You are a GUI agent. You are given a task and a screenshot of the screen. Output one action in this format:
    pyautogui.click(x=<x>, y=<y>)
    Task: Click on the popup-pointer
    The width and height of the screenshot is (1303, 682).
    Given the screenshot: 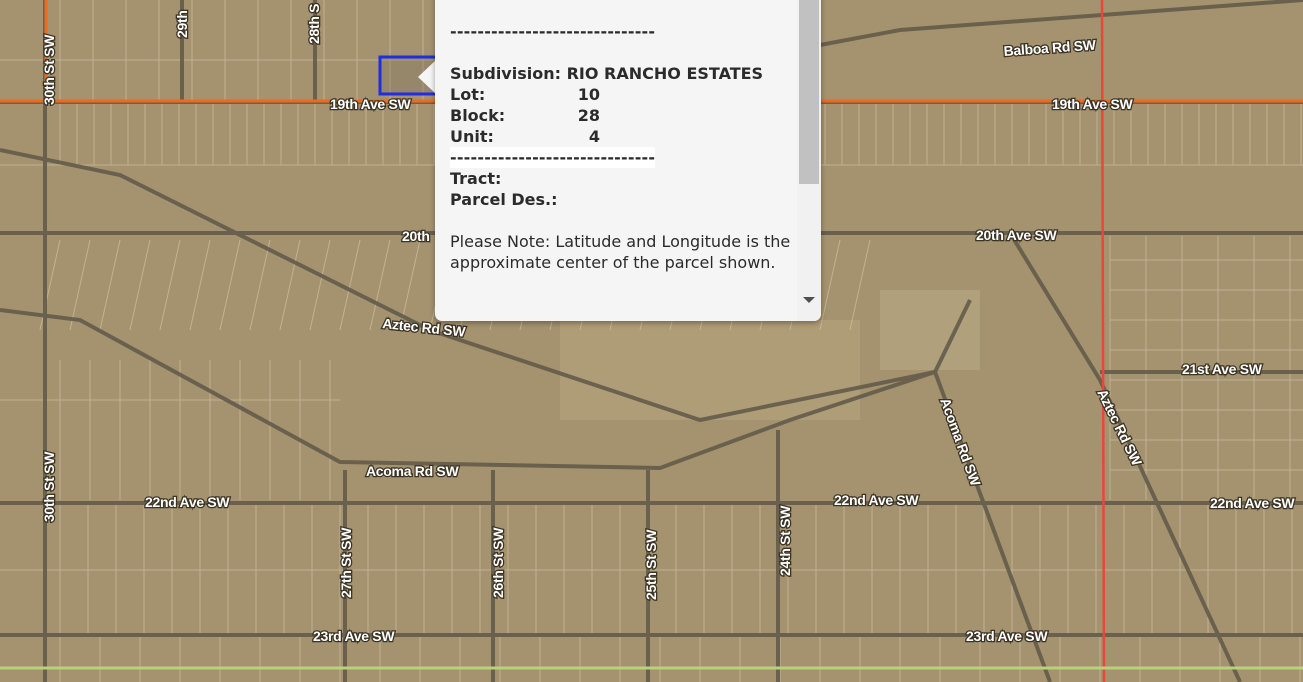 What is the action you would take?
    pyautogui.click(x=427, y=77)
    